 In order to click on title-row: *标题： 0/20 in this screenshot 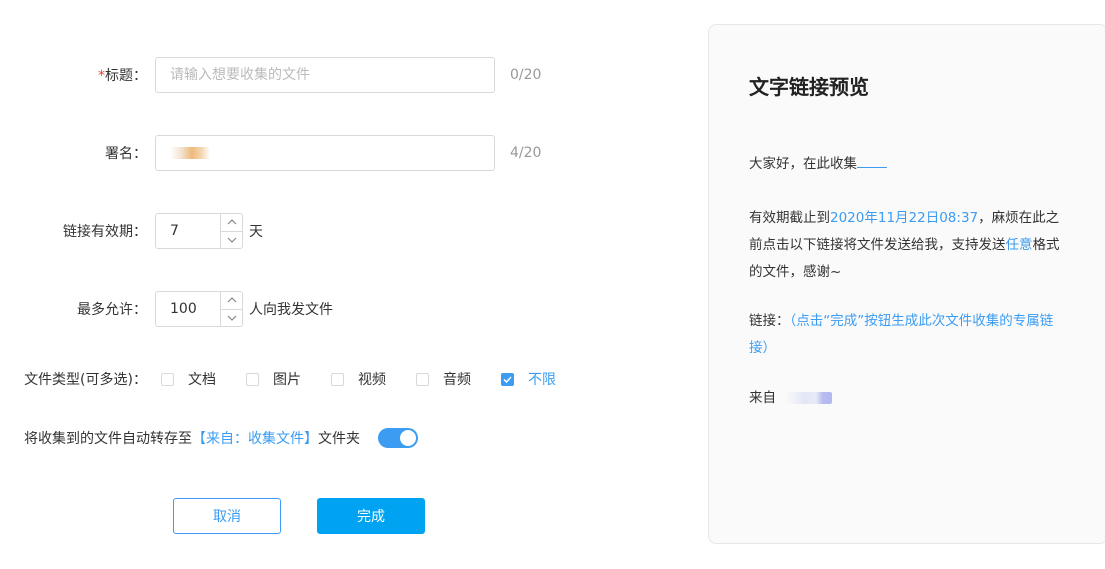, I will do `click(270, 75)`.